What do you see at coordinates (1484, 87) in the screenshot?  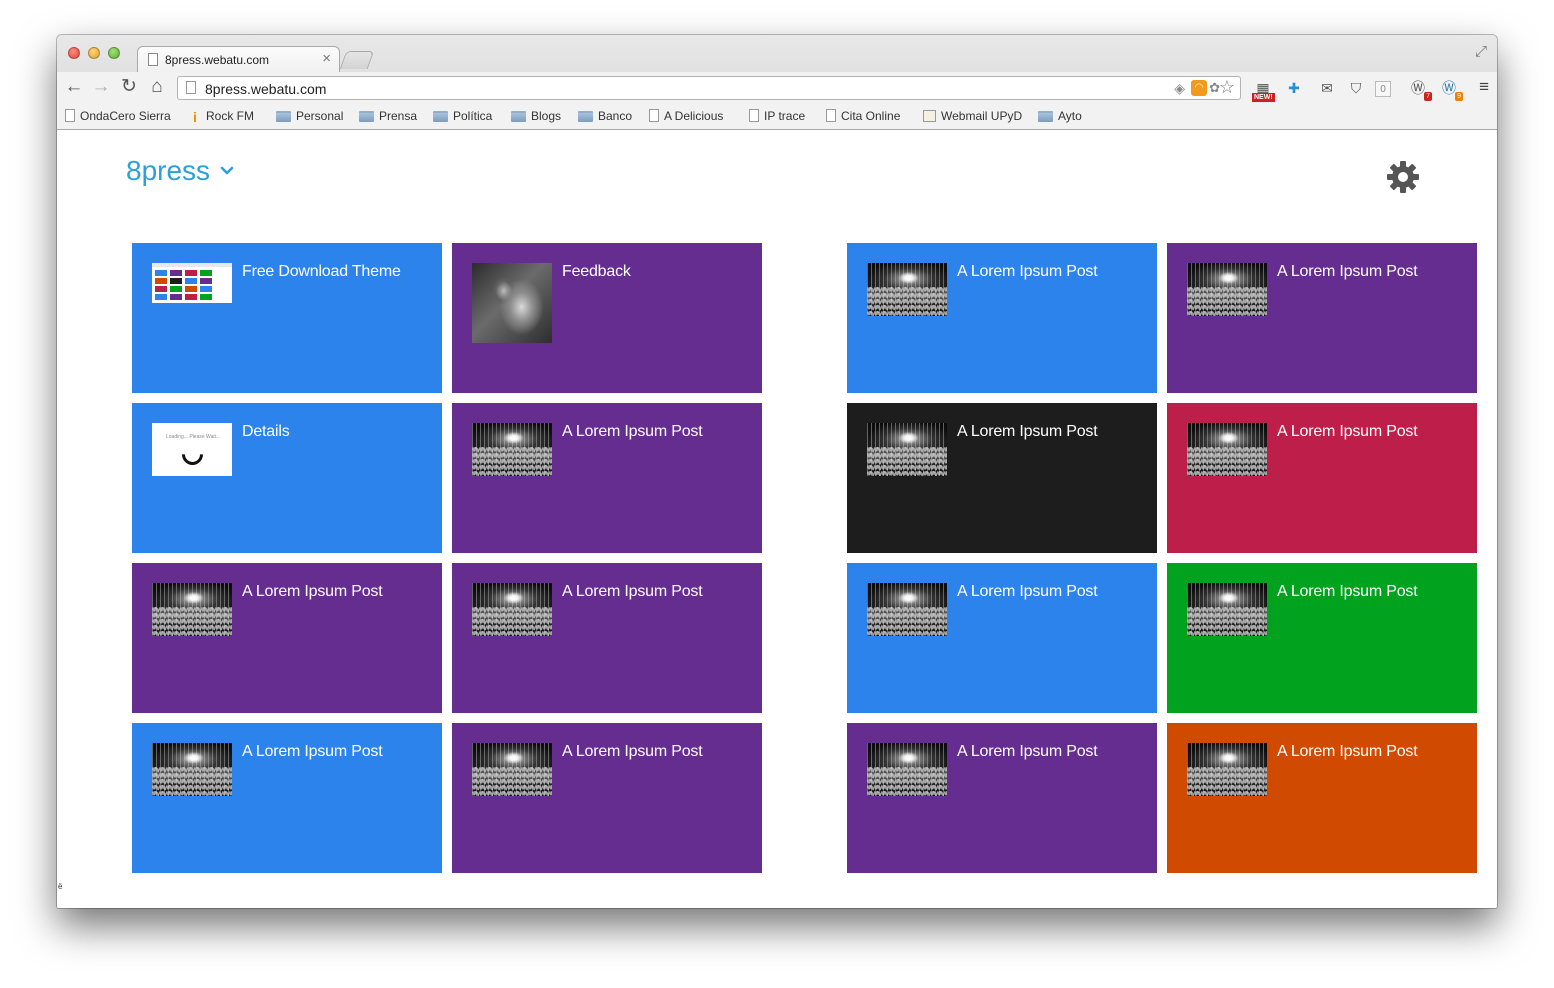 I see `chrome-menu-icon: ≡` at bounding box center [1484, 87].